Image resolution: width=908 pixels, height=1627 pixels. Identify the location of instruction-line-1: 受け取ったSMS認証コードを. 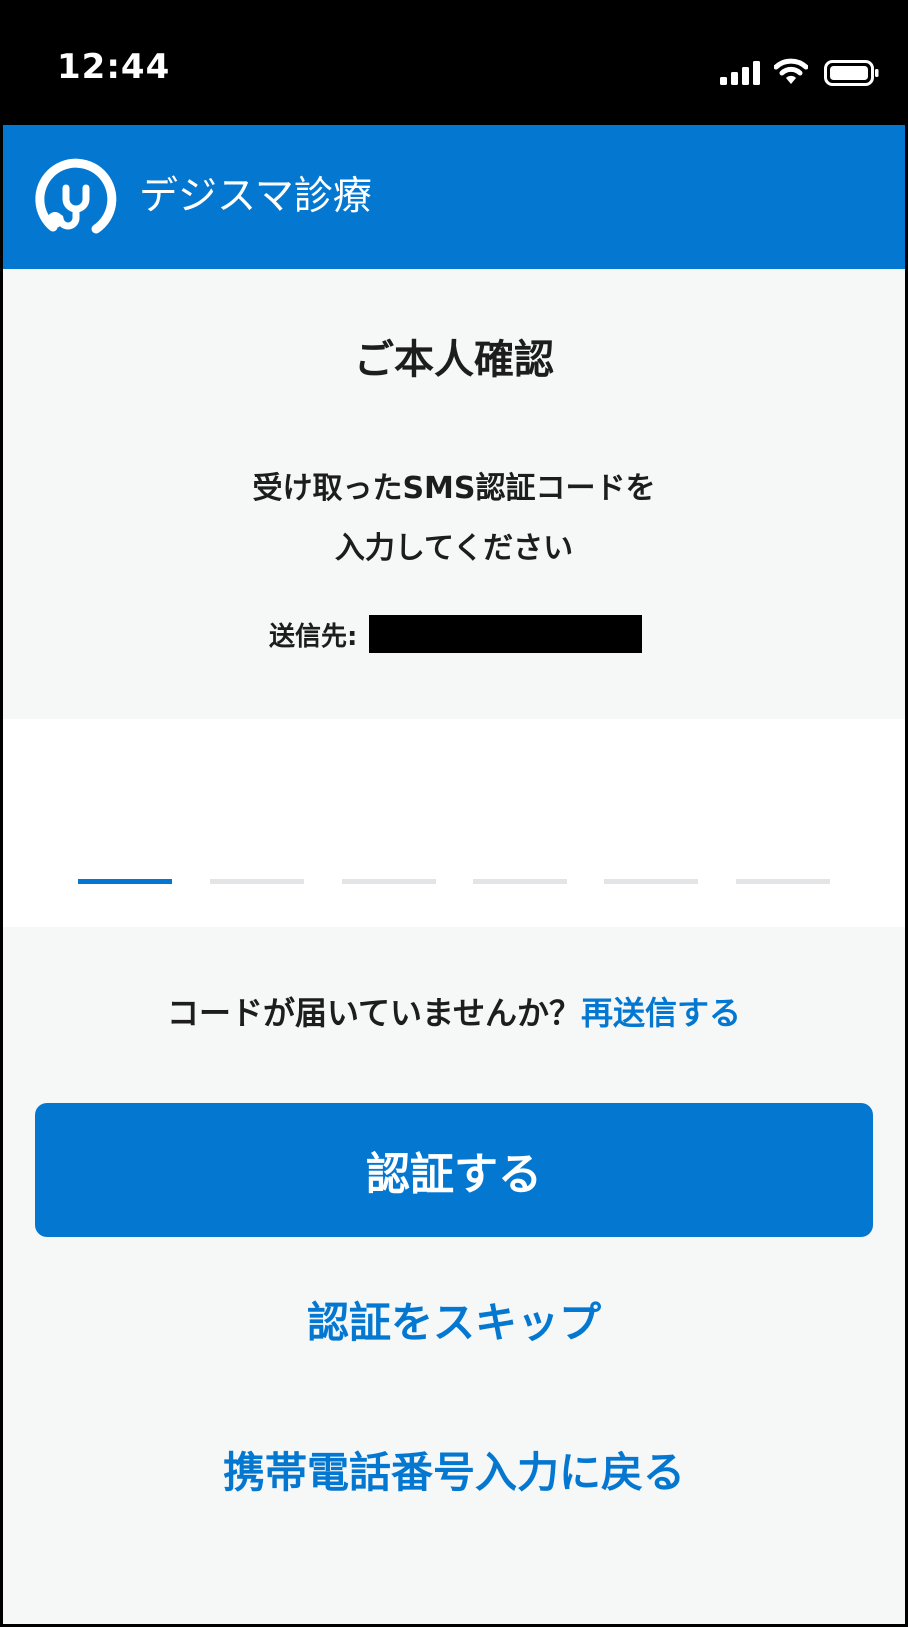
(454, 488).